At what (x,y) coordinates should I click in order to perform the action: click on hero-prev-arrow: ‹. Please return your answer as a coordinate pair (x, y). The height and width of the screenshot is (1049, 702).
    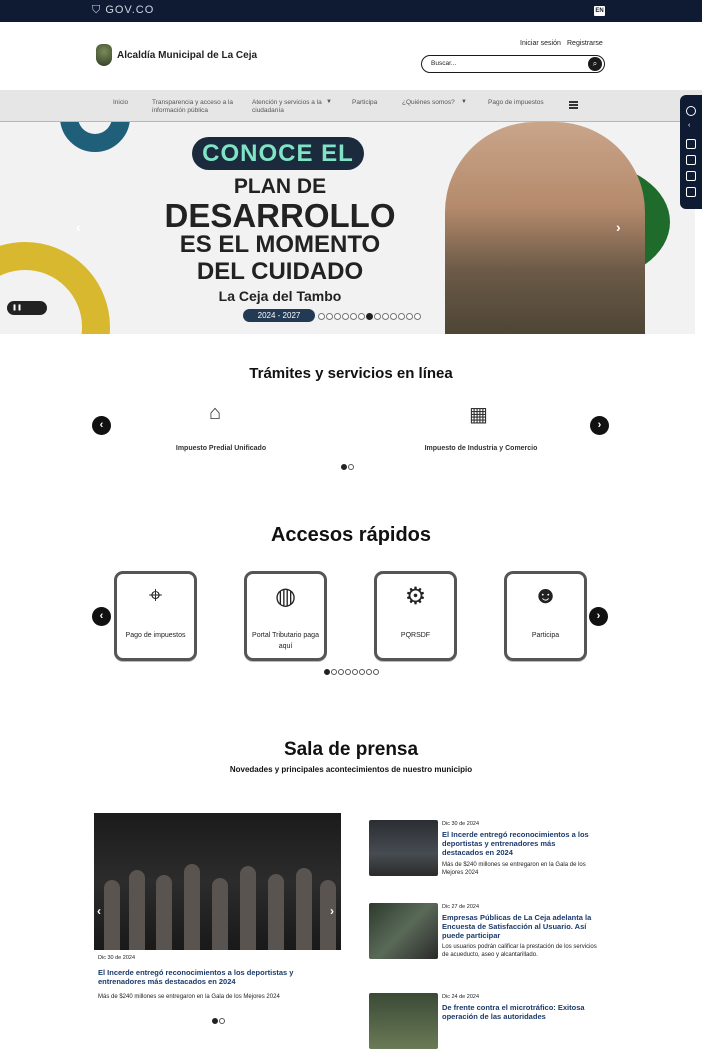
    Looking at the image, I should click on (78, 227).